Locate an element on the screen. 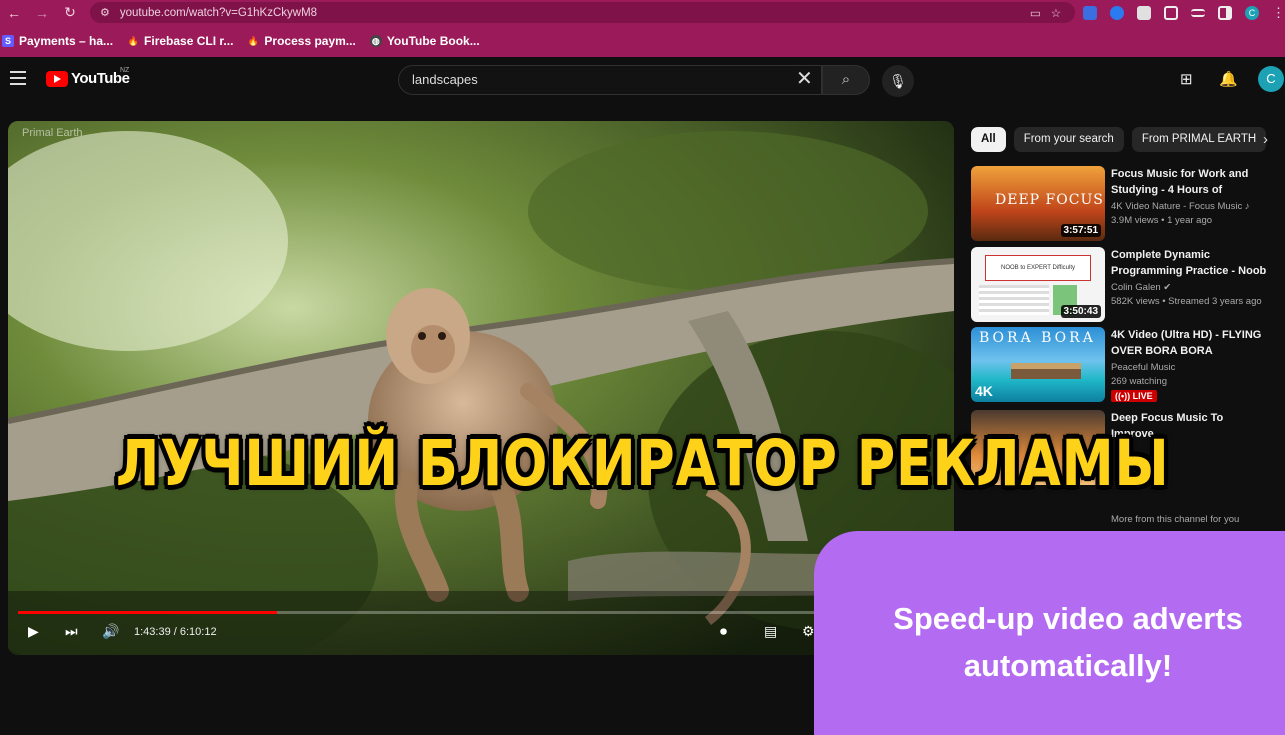  bookmark-star-icon: ☆ is located at coordinates (1056, 13).